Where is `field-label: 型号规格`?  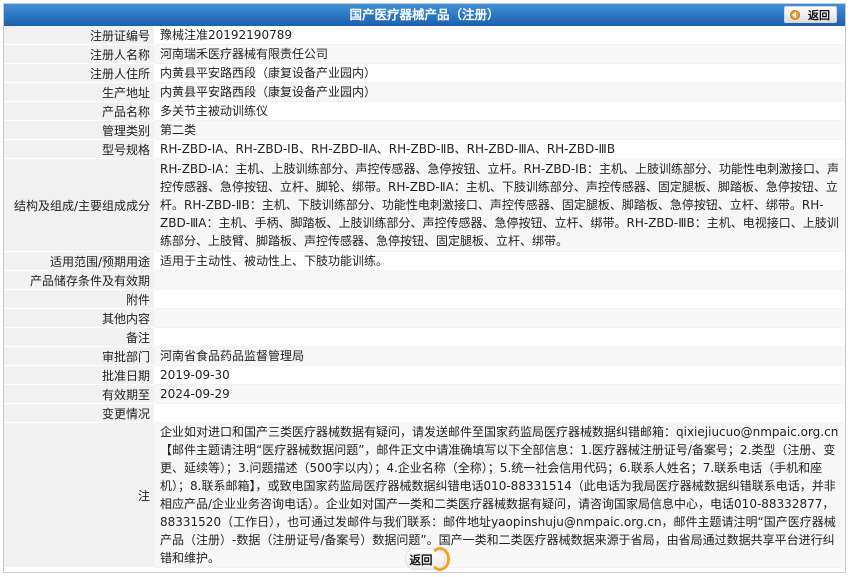
field-label: 型号规格 is located at coordinates (79, 149).